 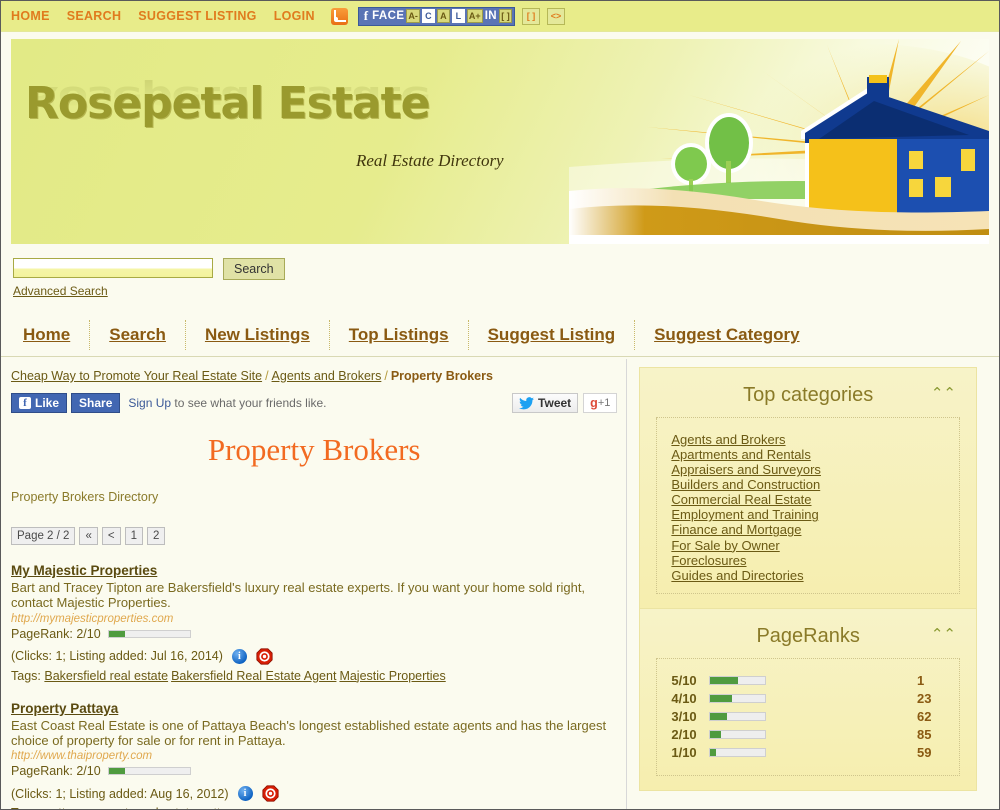 I want to click on pagination-prev: <, so click(x=111, y=536).